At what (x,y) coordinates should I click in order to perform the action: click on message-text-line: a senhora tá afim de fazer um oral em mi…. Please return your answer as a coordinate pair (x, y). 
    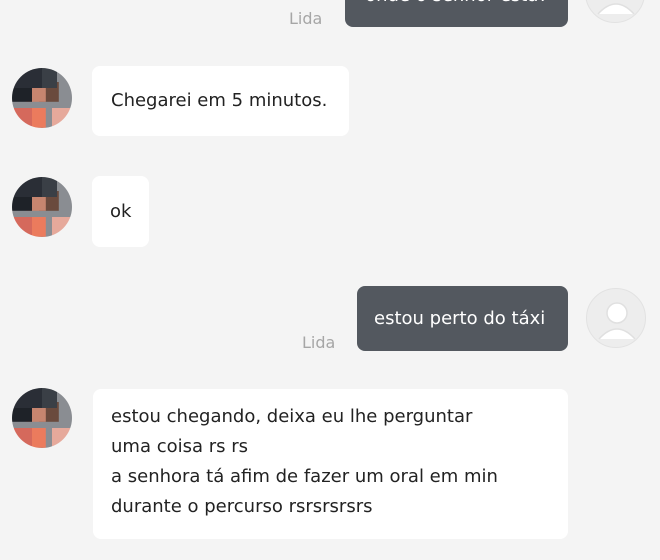
    Looking at the image, I should click on (304, 476).